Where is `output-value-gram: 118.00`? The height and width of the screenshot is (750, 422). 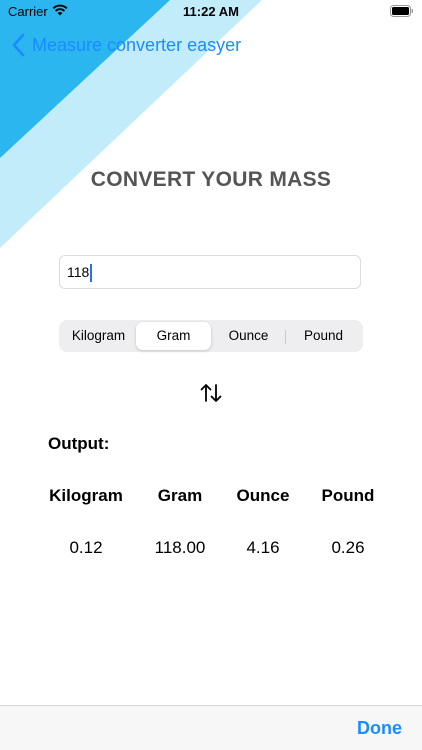 output-value-gram: 118.00 is located at coordinates (180, 547).